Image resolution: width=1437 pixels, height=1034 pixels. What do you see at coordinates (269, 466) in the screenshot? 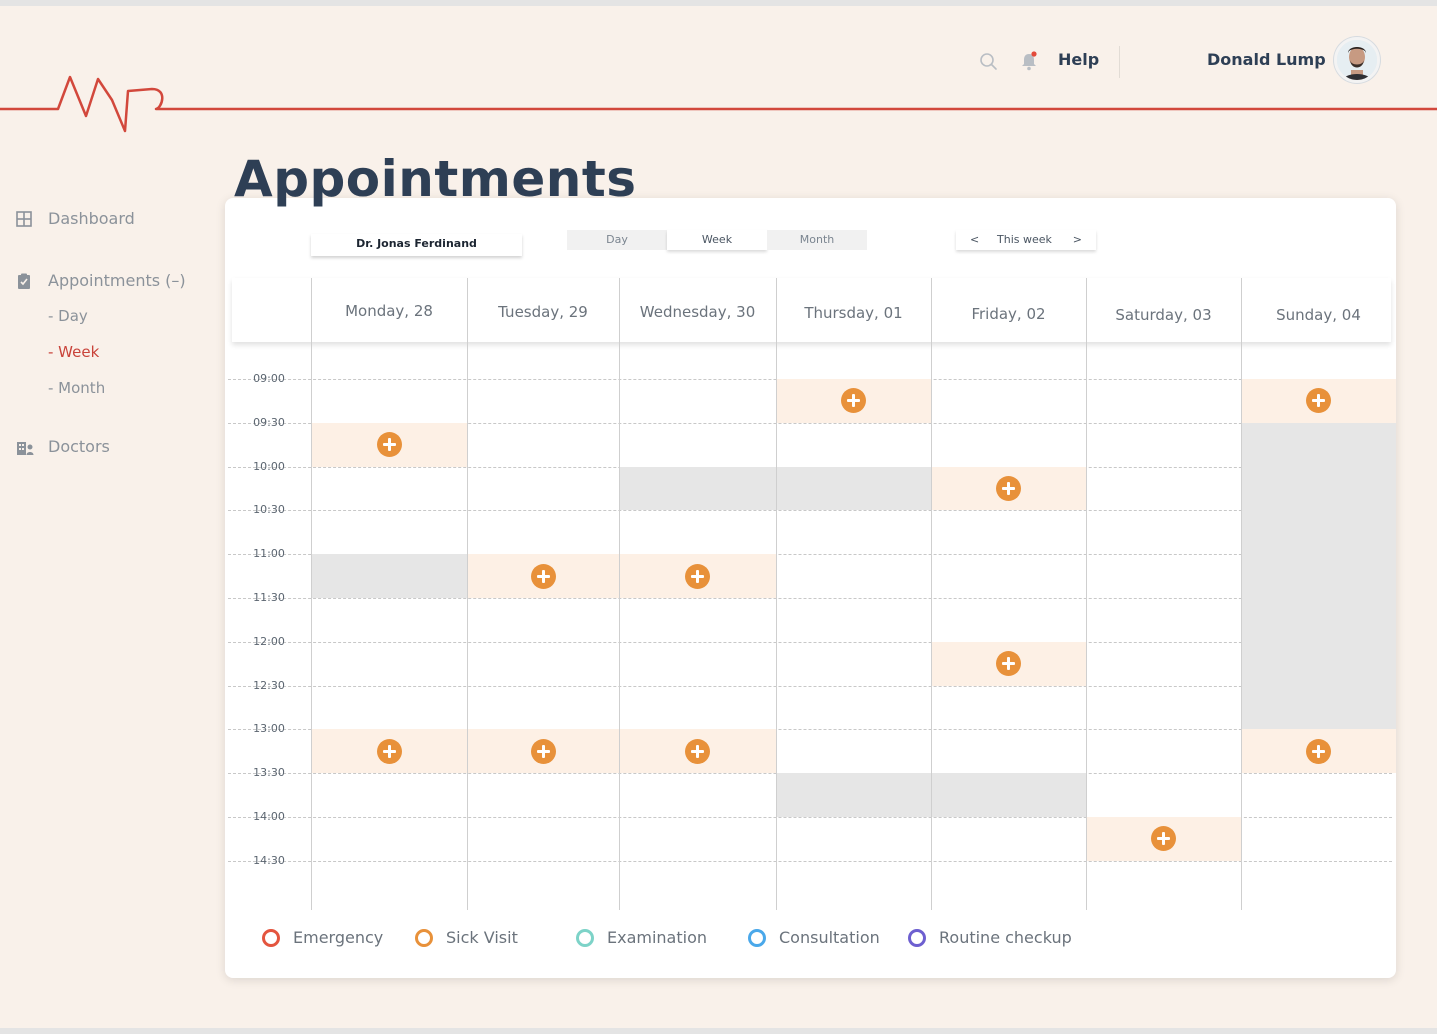
I see `time-label: 10:00` at bounding box center [269, 466].